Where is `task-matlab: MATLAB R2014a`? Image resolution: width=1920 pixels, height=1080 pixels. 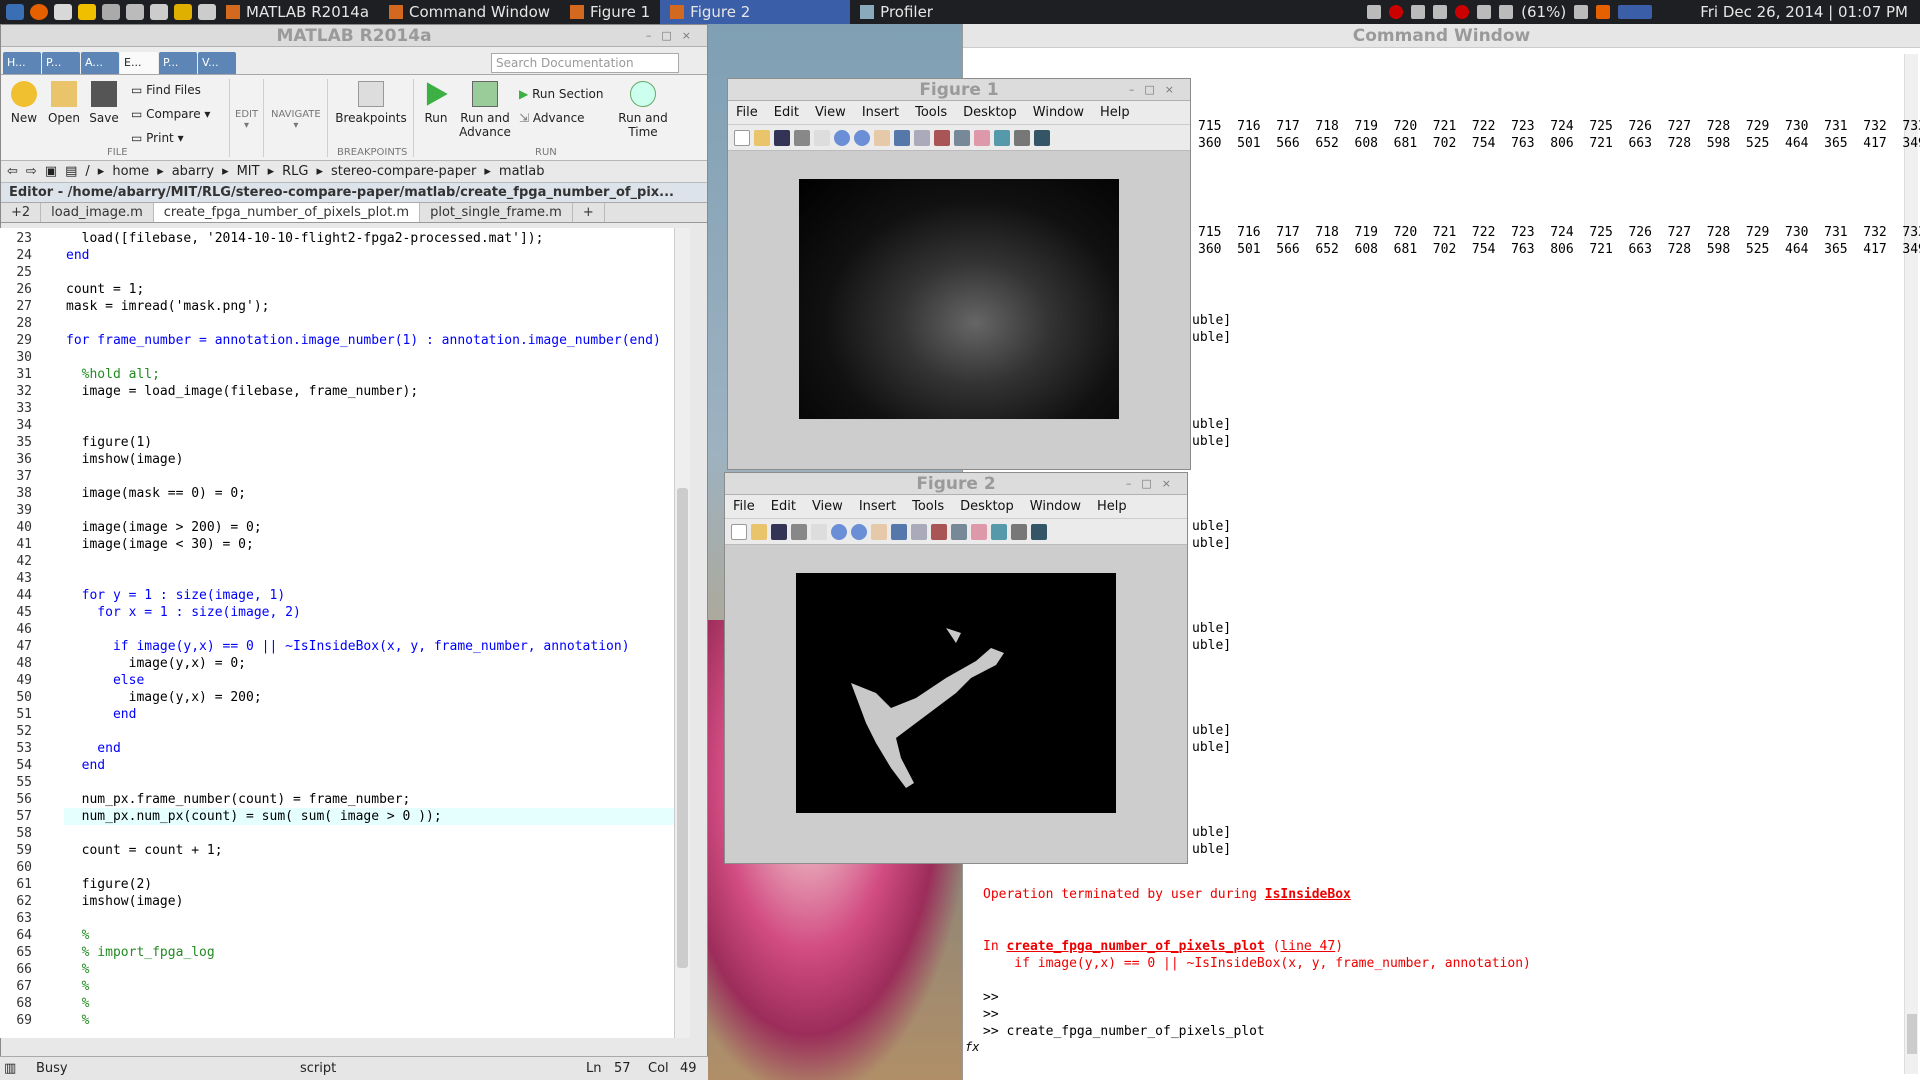 task-matlab: MATLAB R2014a is located at coordinates (297, 12).